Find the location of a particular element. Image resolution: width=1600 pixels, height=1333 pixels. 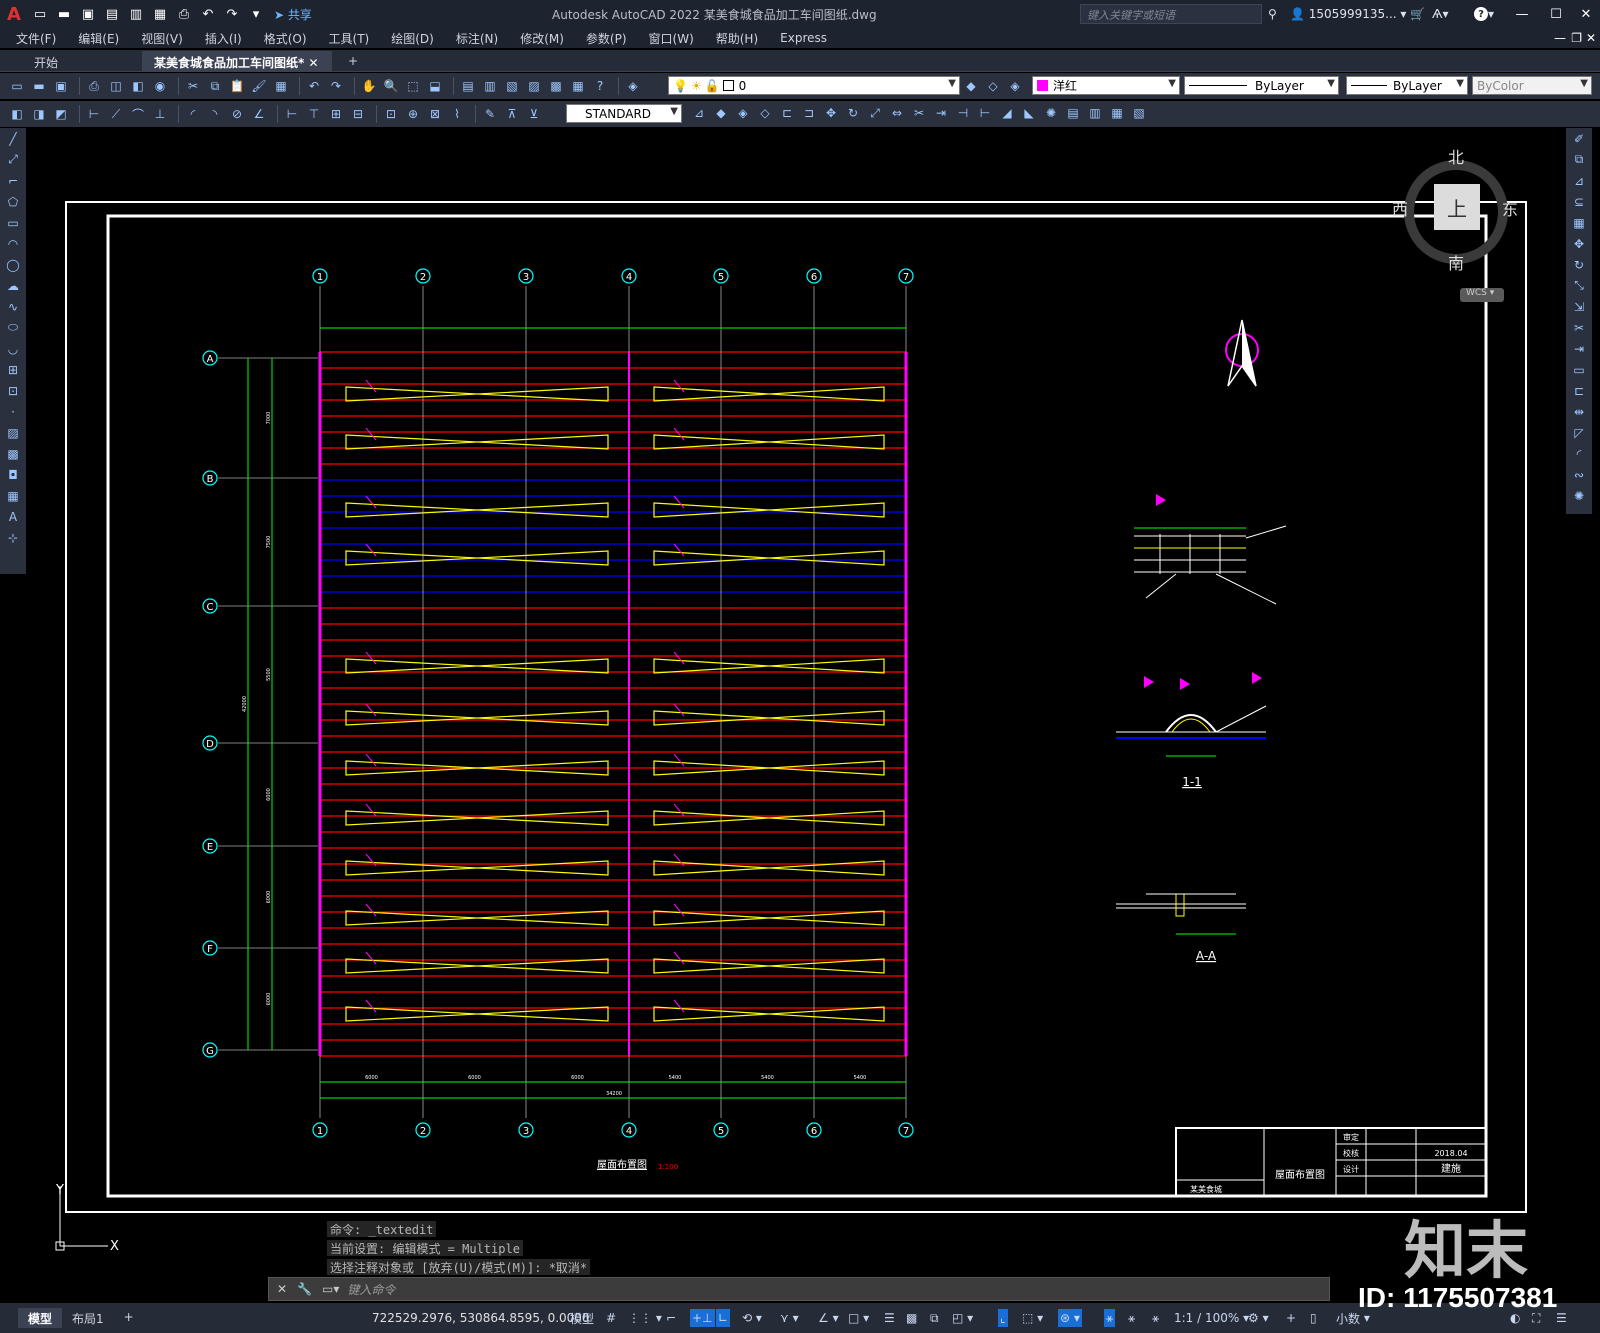

snap-icon: ⋮⋮ ▾ is located at coordinates (645, 1318).